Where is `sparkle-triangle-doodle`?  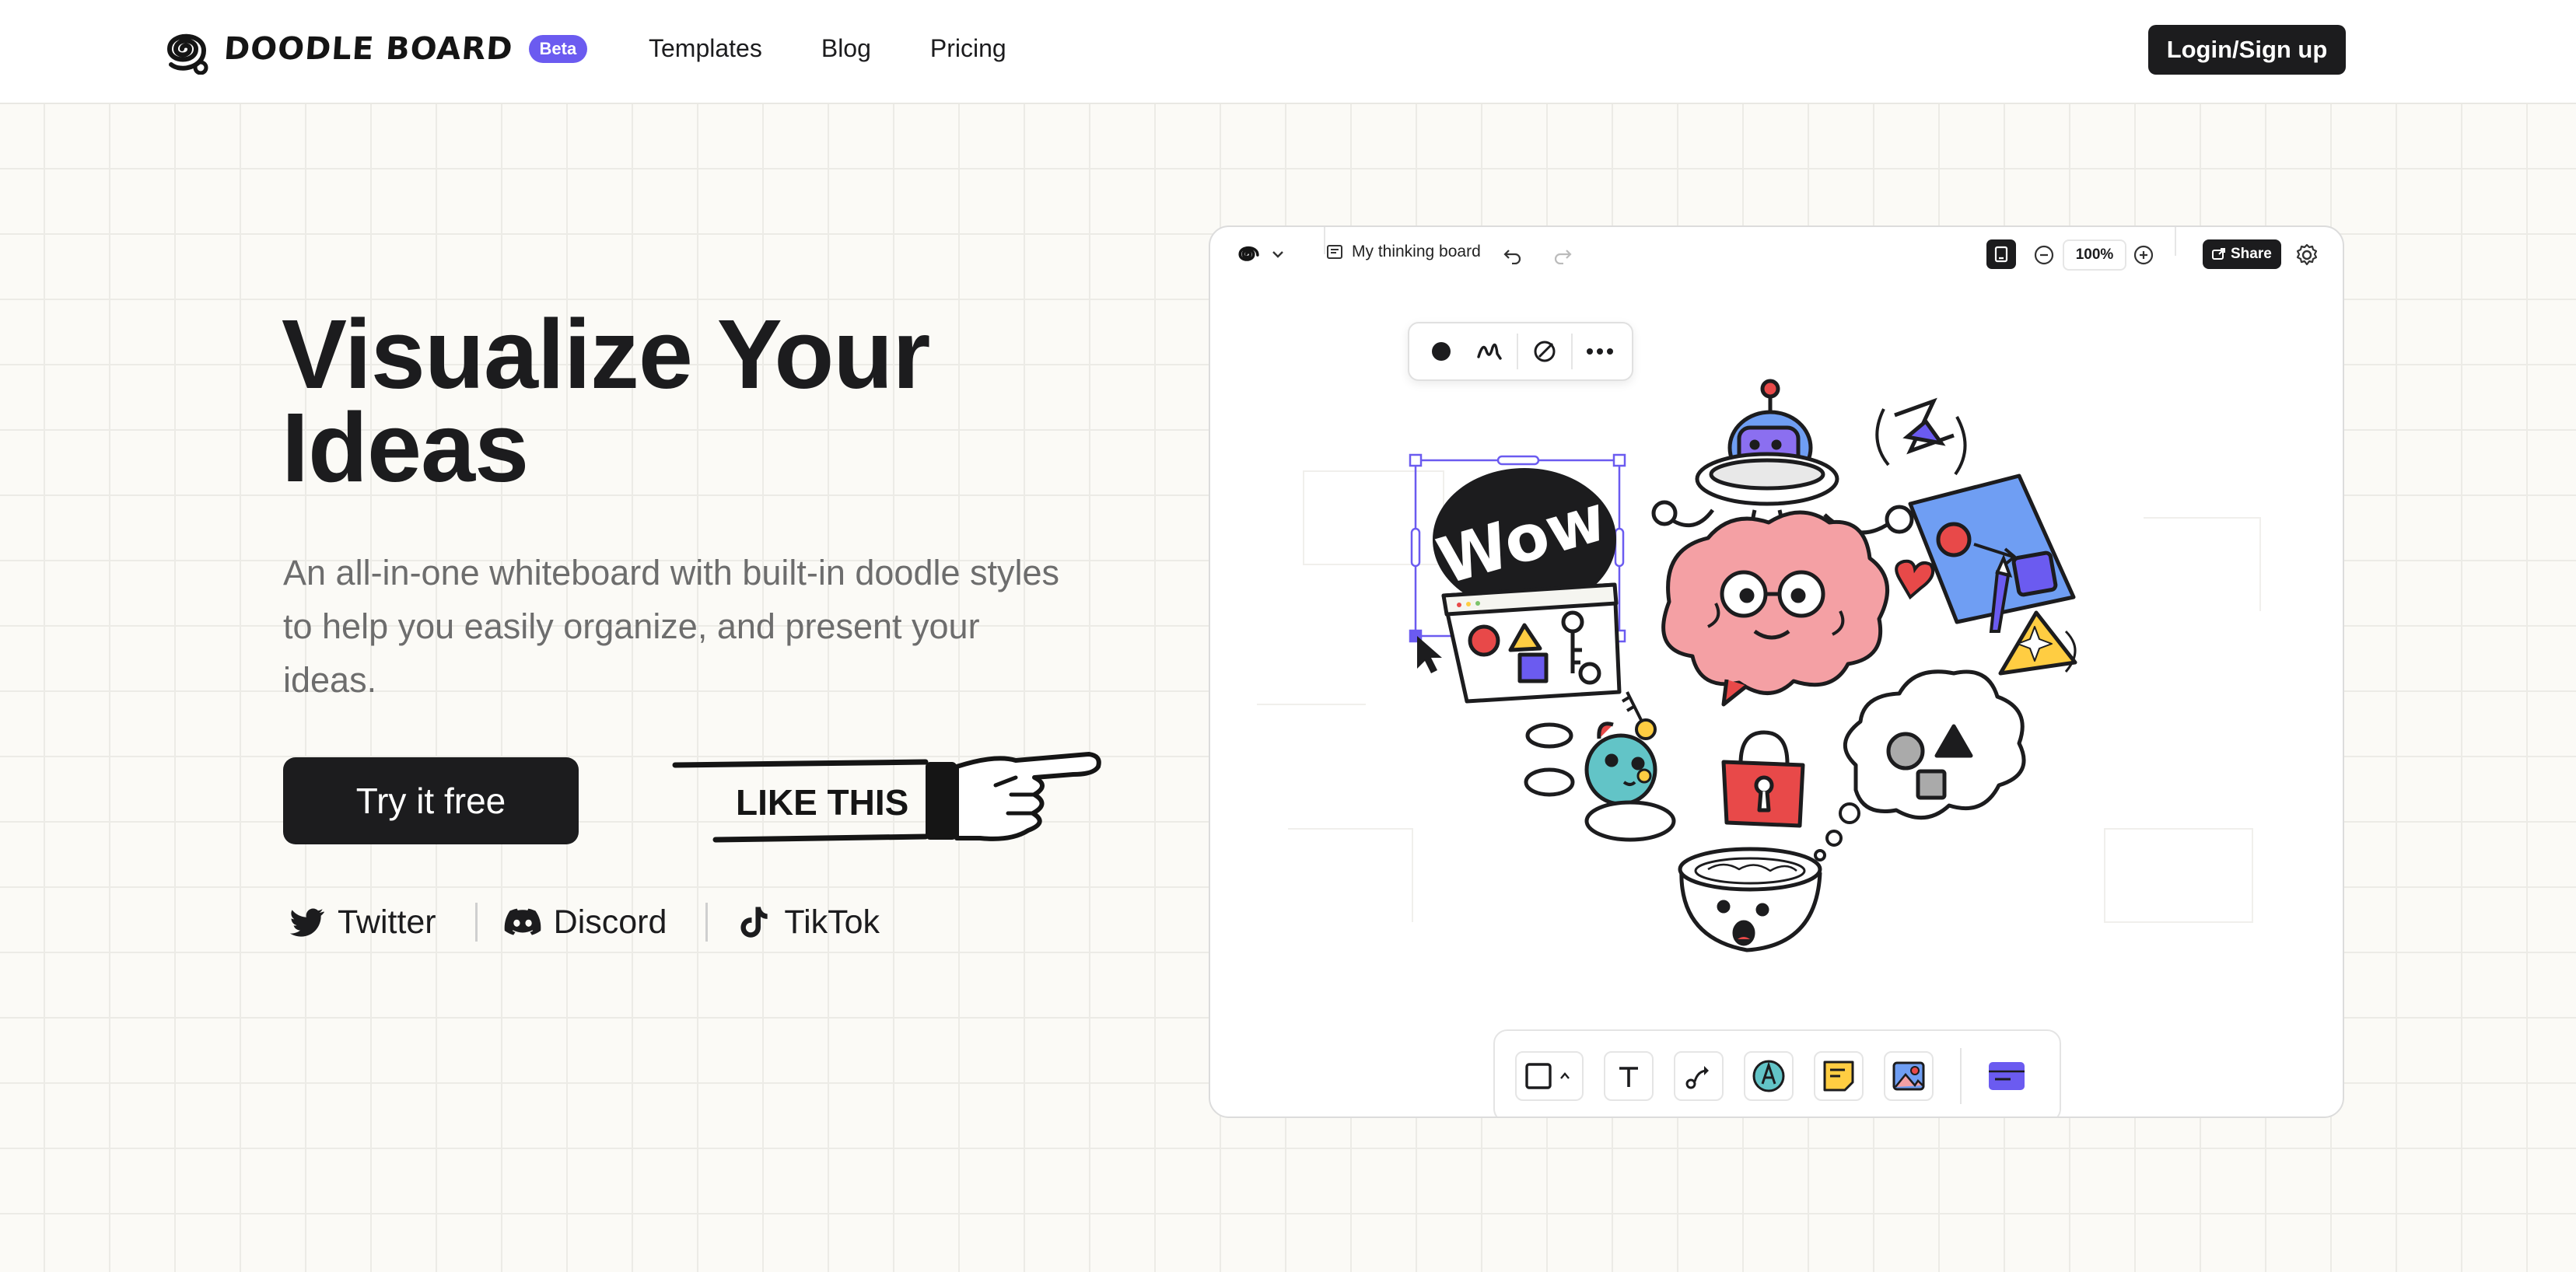 sparkle-triangle-doodle is located at coordinates (2038, 643).